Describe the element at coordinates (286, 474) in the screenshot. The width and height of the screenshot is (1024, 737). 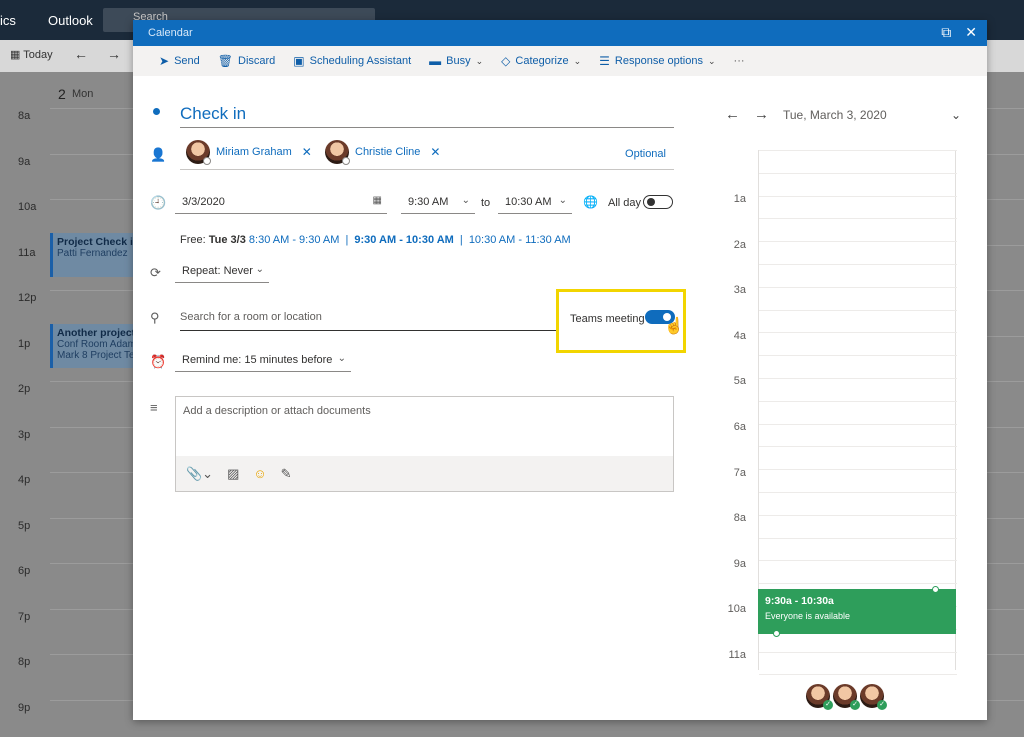
I see `format-icon: ✎` at that location.